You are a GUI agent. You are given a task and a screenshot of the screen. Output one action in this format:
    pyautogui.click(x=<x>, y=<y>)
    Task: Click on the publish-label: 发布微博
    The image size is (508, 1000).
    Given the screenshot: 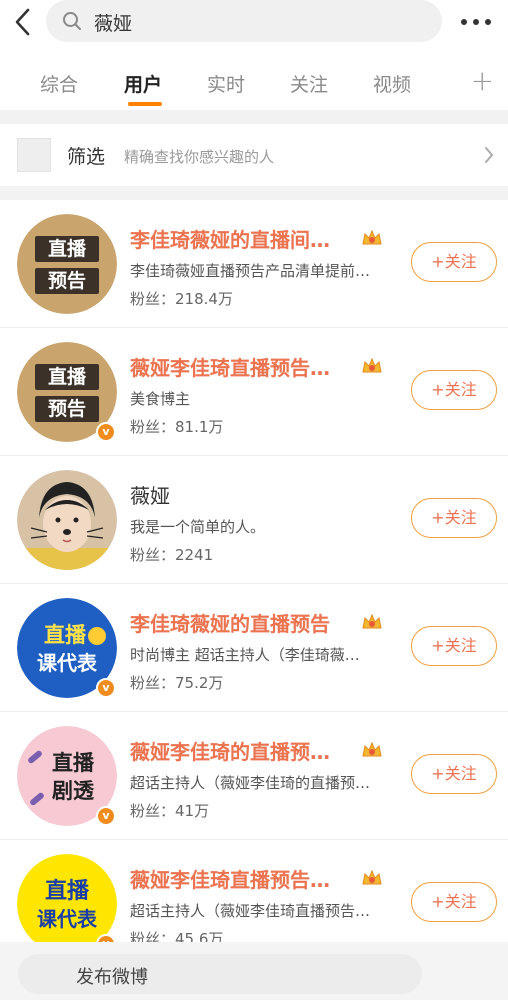 What is the action you would take?
    pyautogui.click(x=112, y=977)
    